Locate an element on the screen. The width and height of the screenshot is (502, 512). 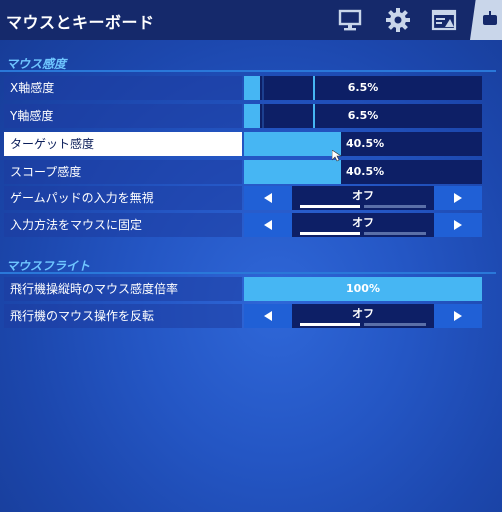
y-sensitivity-slider: 6.5% is located at coordinates (363, 116).